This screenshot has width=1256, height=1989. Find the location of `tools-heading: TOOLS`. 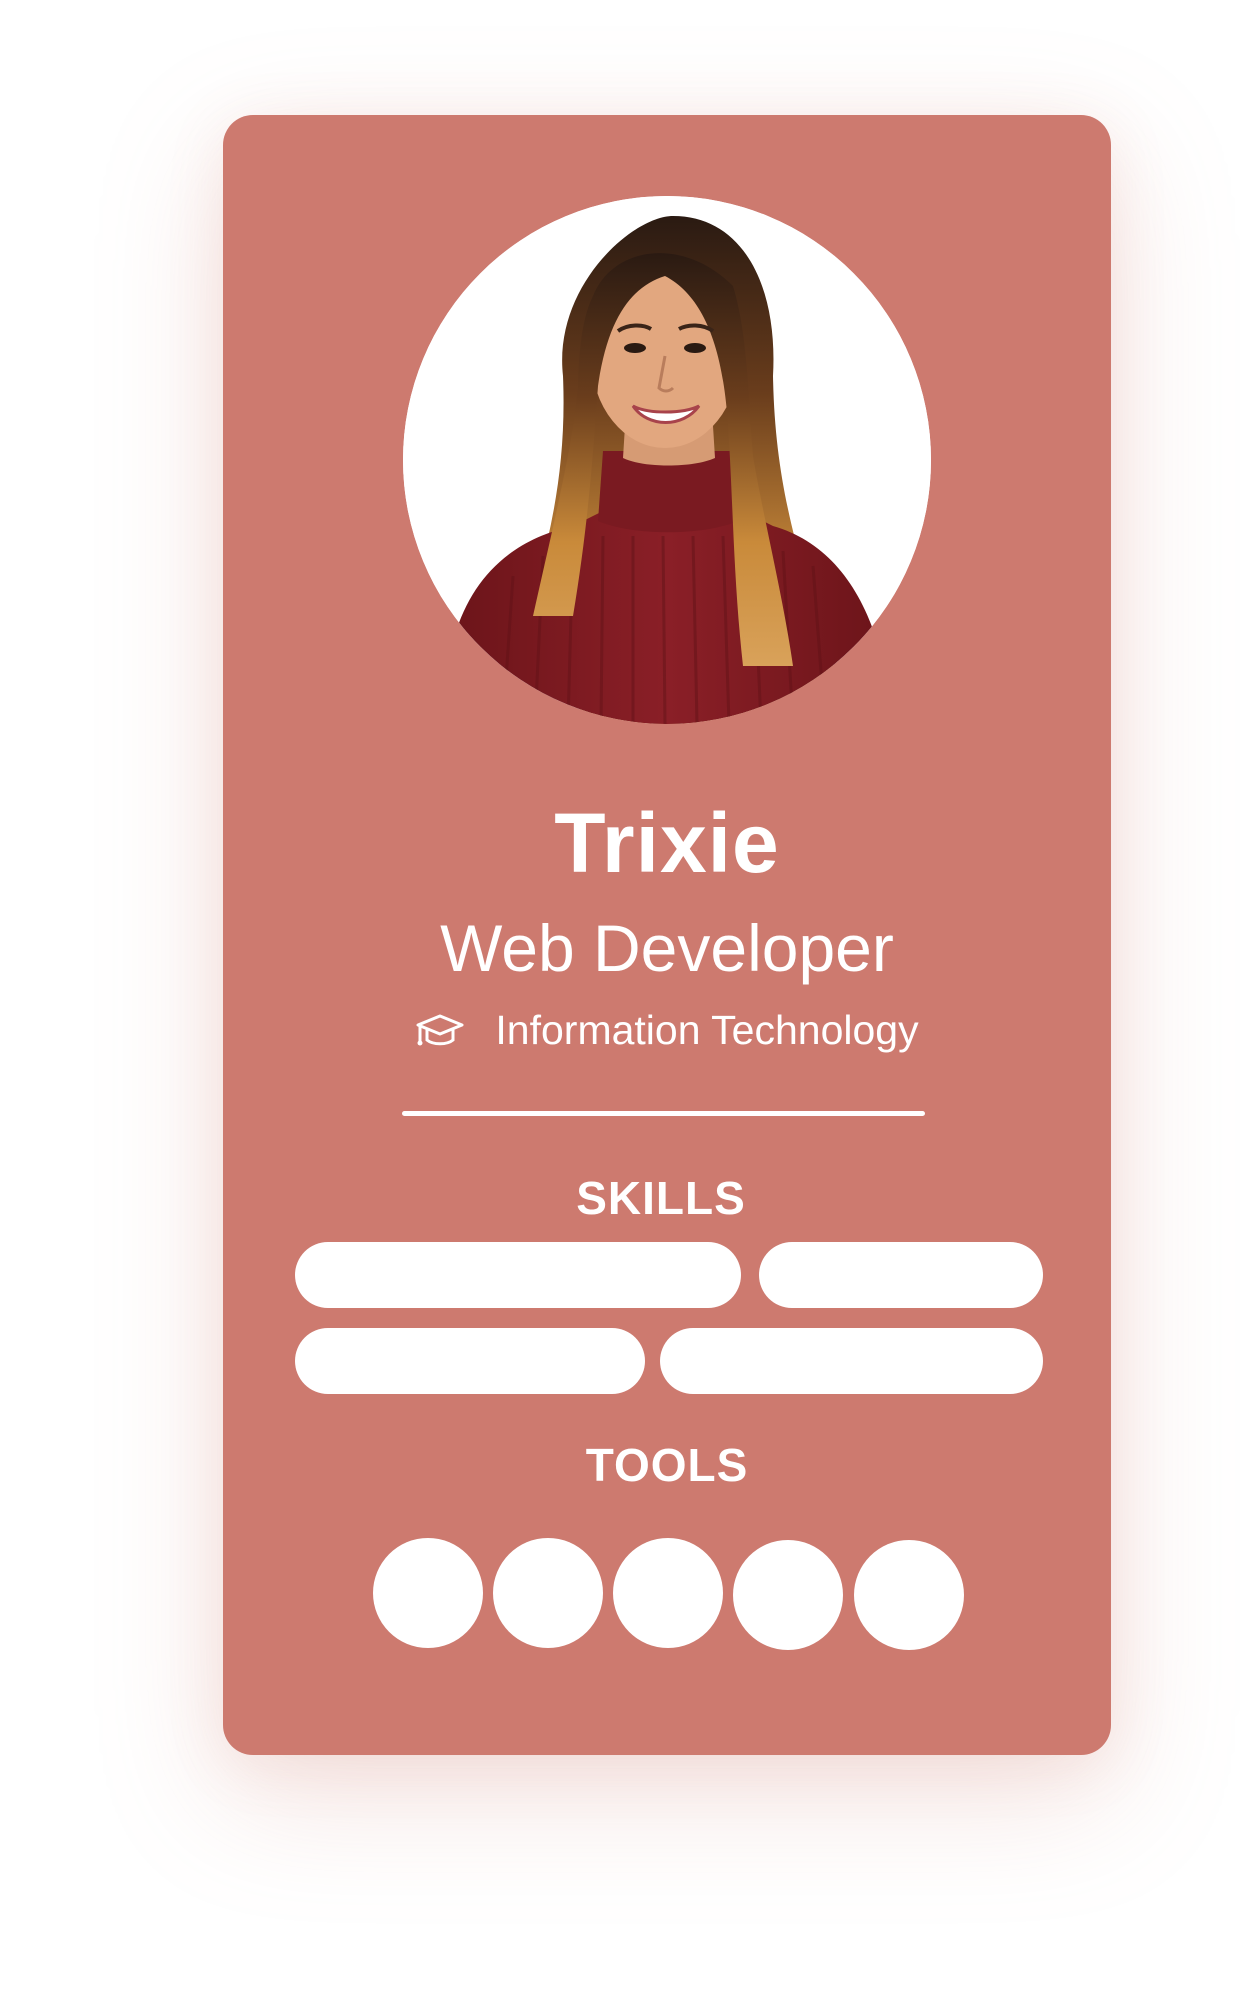

tools-heading: TOOLS is located at coordinates (667, 1465).